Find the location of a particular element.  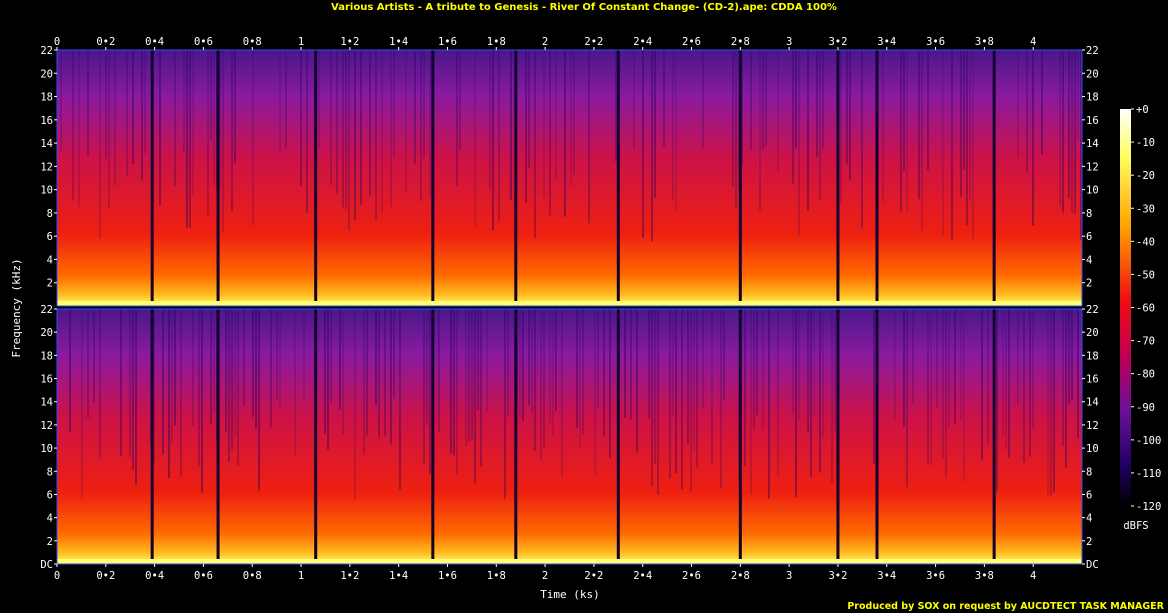

x-tick-label-bottom: 3•8 is located at coordinates (984, 576).